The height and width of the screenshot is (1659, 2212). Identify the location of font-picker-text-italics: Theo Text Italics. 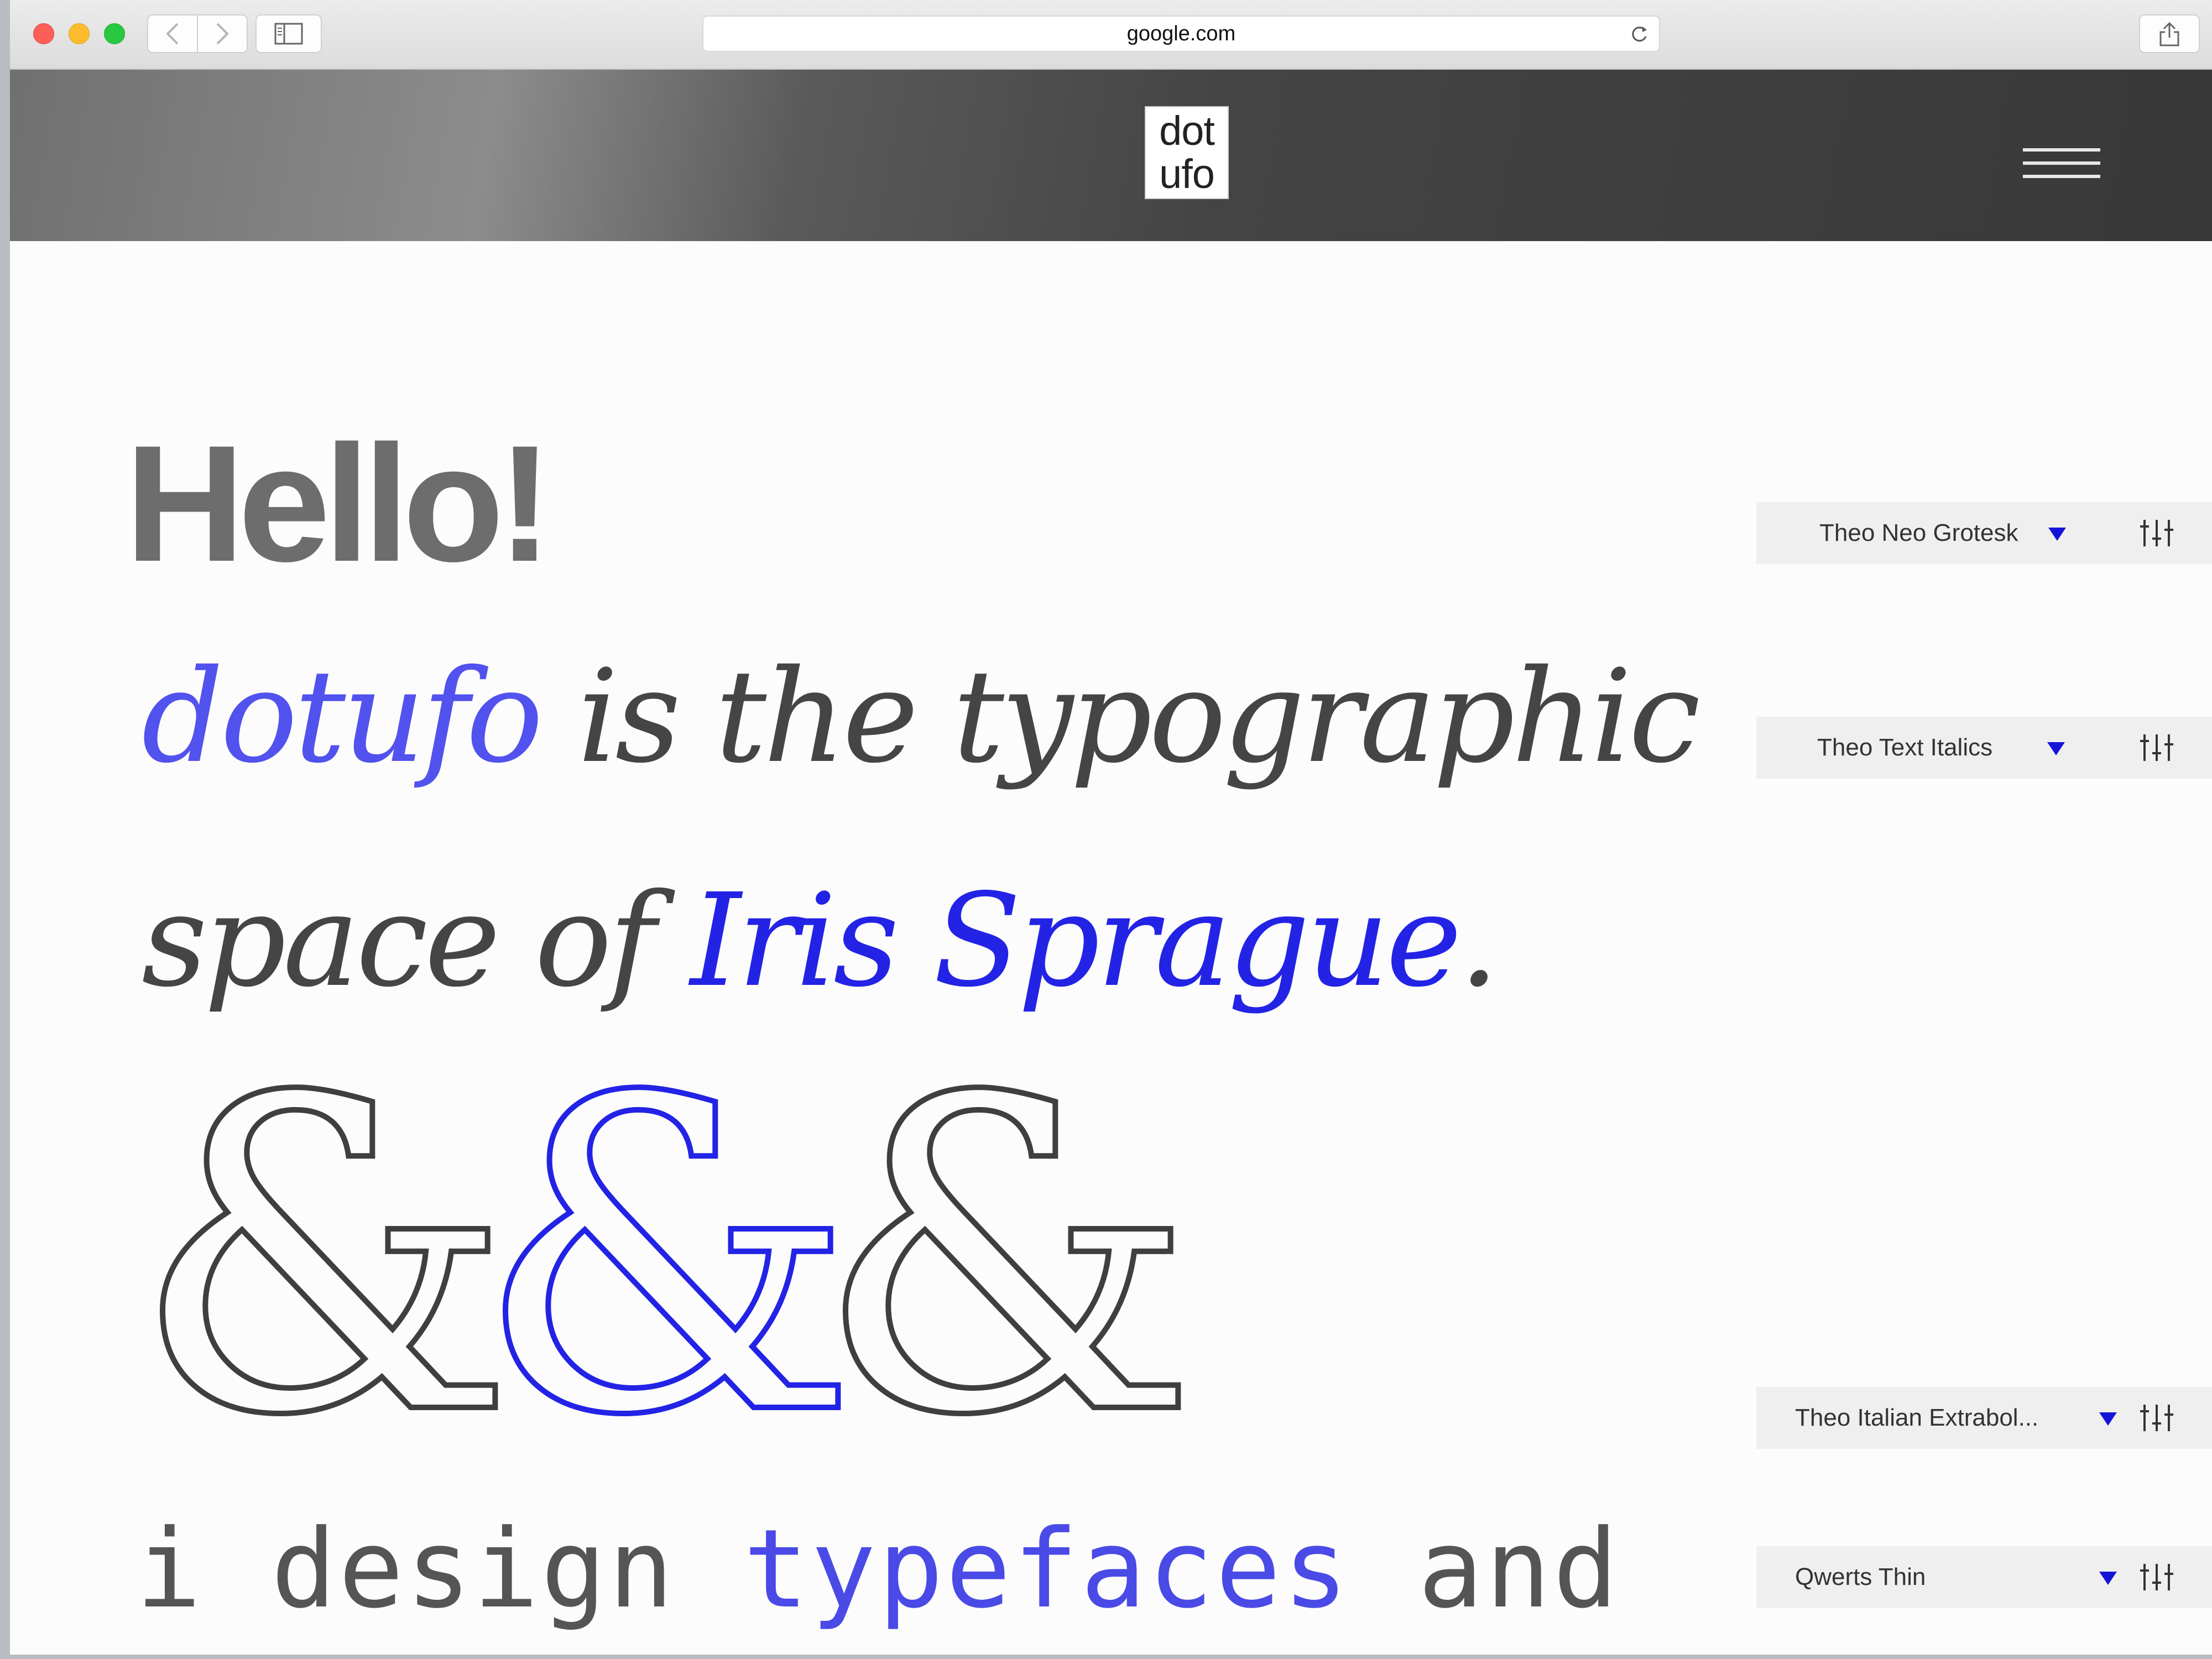
(1984, 748).